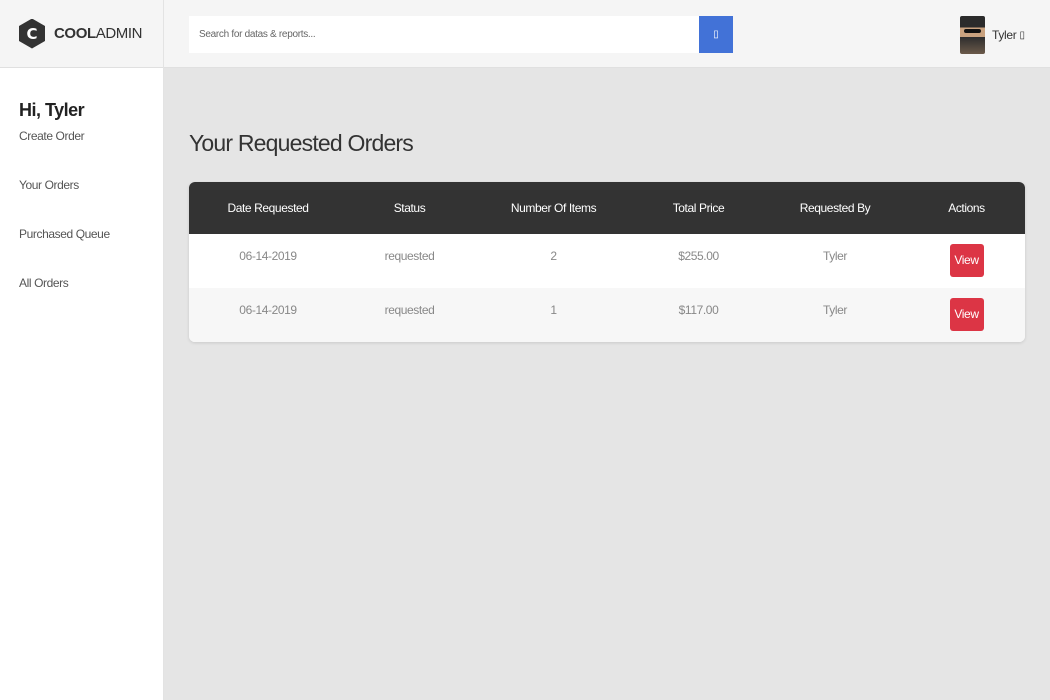 This screenshot has width=1050, height=700. Describe the element at coordinates (444, 34) in the screenshot. I see `search-input` at that location.